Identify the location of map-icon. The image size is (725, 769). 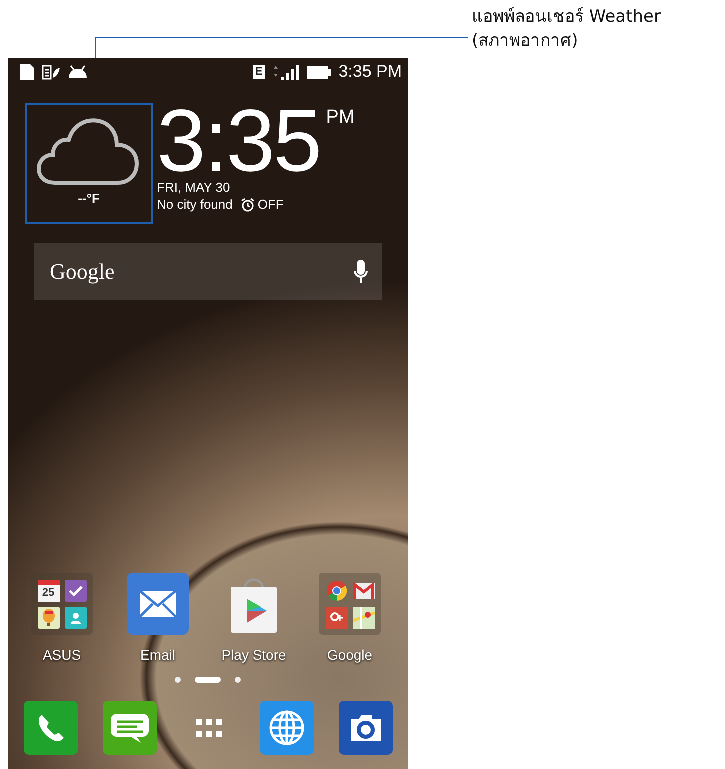
(363, 617).